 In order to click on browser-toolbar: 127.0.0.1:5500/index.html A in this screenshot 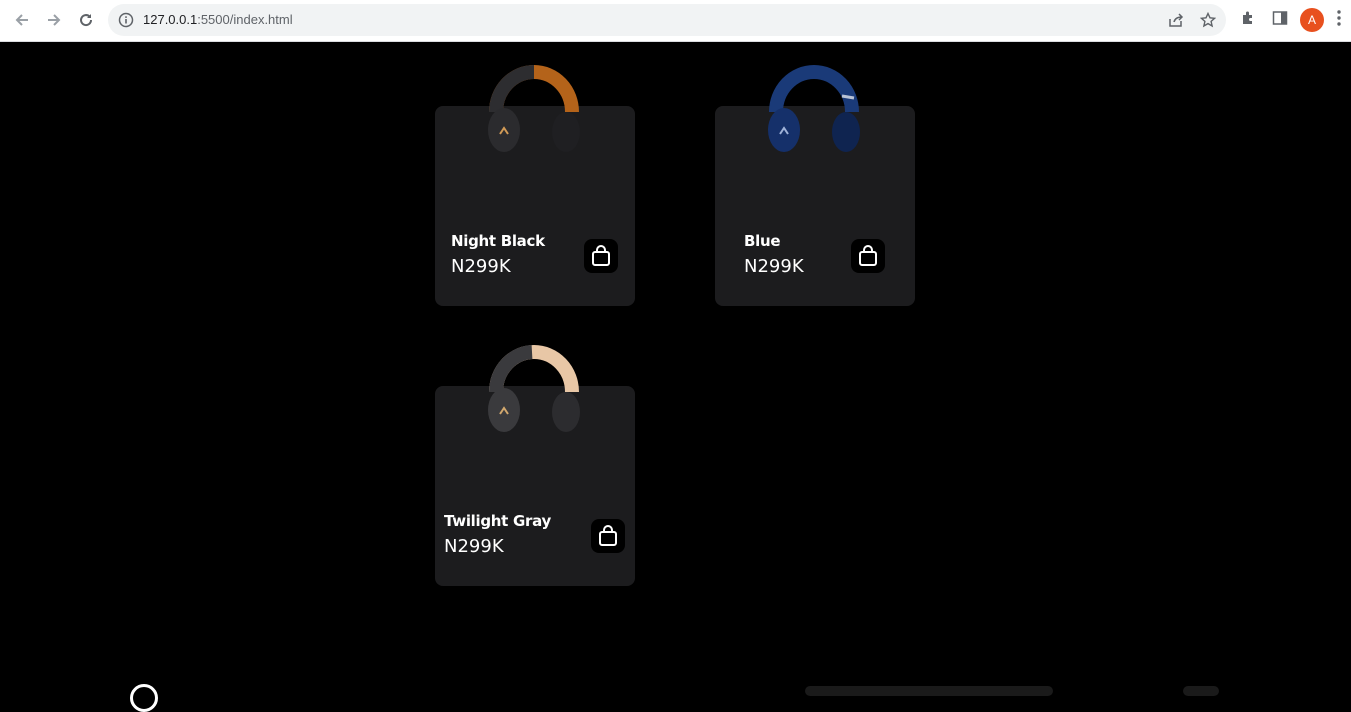, I will do `click(675, 21)`.